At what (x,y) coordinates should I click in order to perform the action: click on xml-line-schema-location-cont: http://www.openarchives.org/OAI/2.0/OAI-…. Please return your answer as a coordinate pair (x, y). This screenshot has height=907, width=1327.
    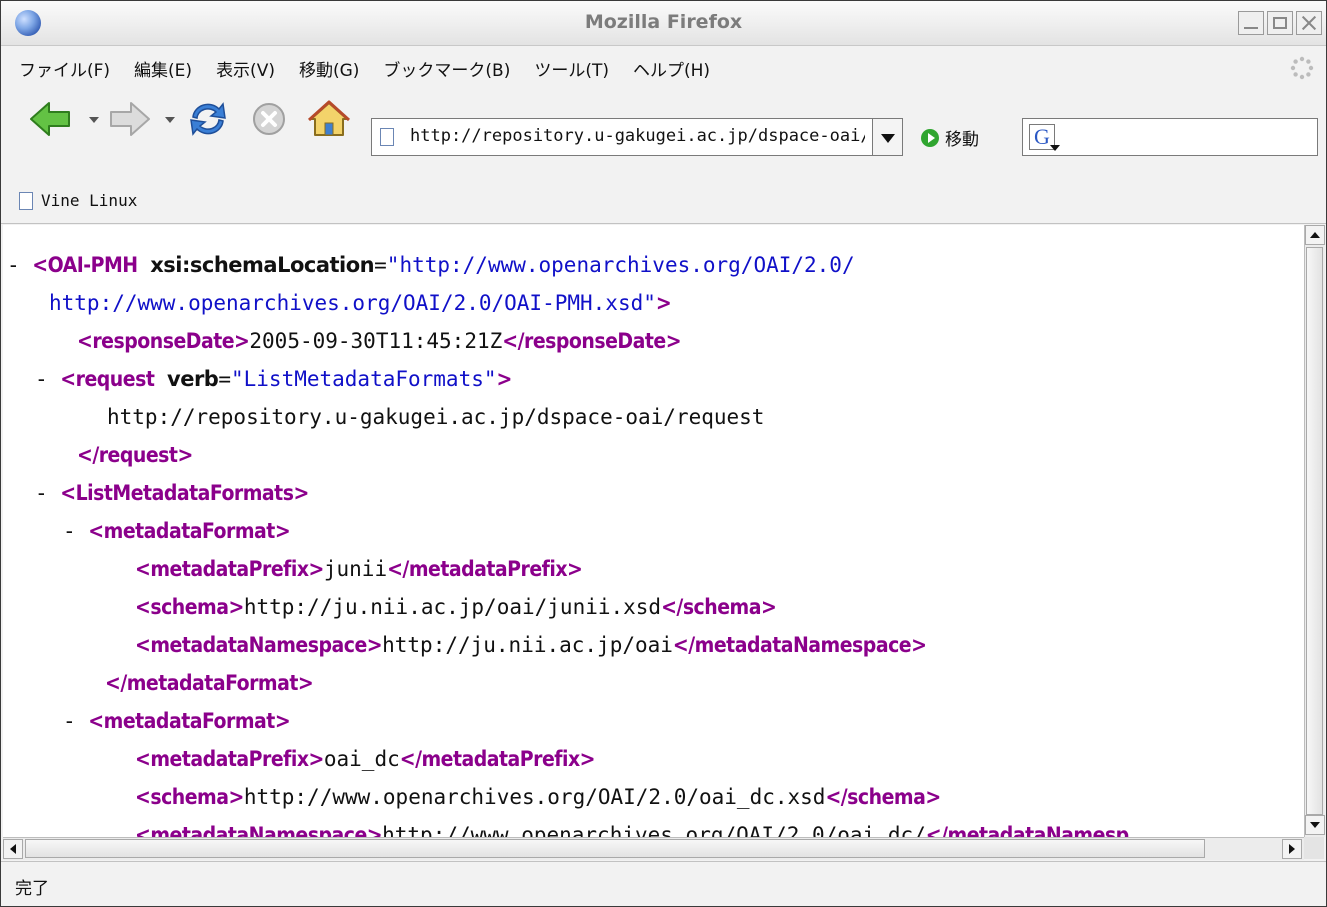
    Looking at the image, I should click on (360, 303).